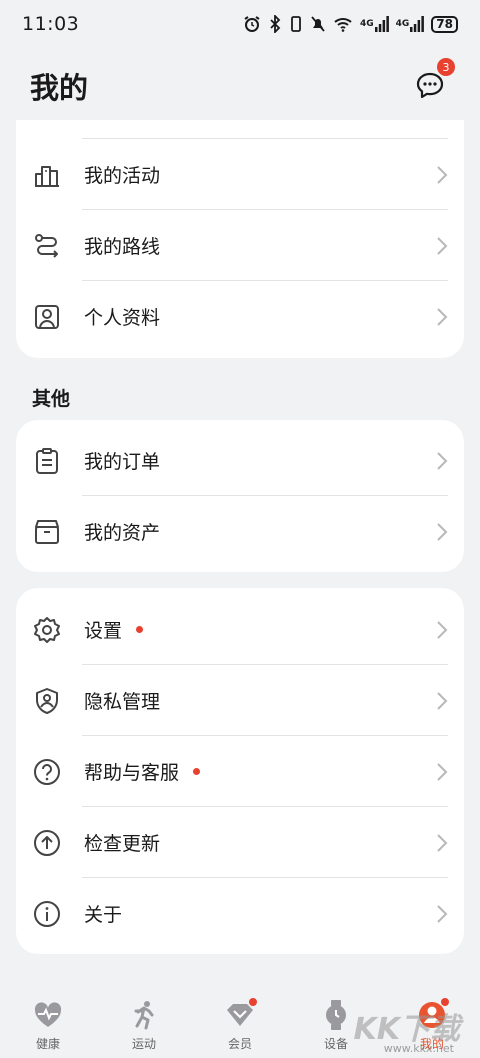 This screenshot has width=480, height=1058. Describe the element at coordinates (240, 174) in the screenshot. I see `list-item-my-activity: 我的活动` at that location.